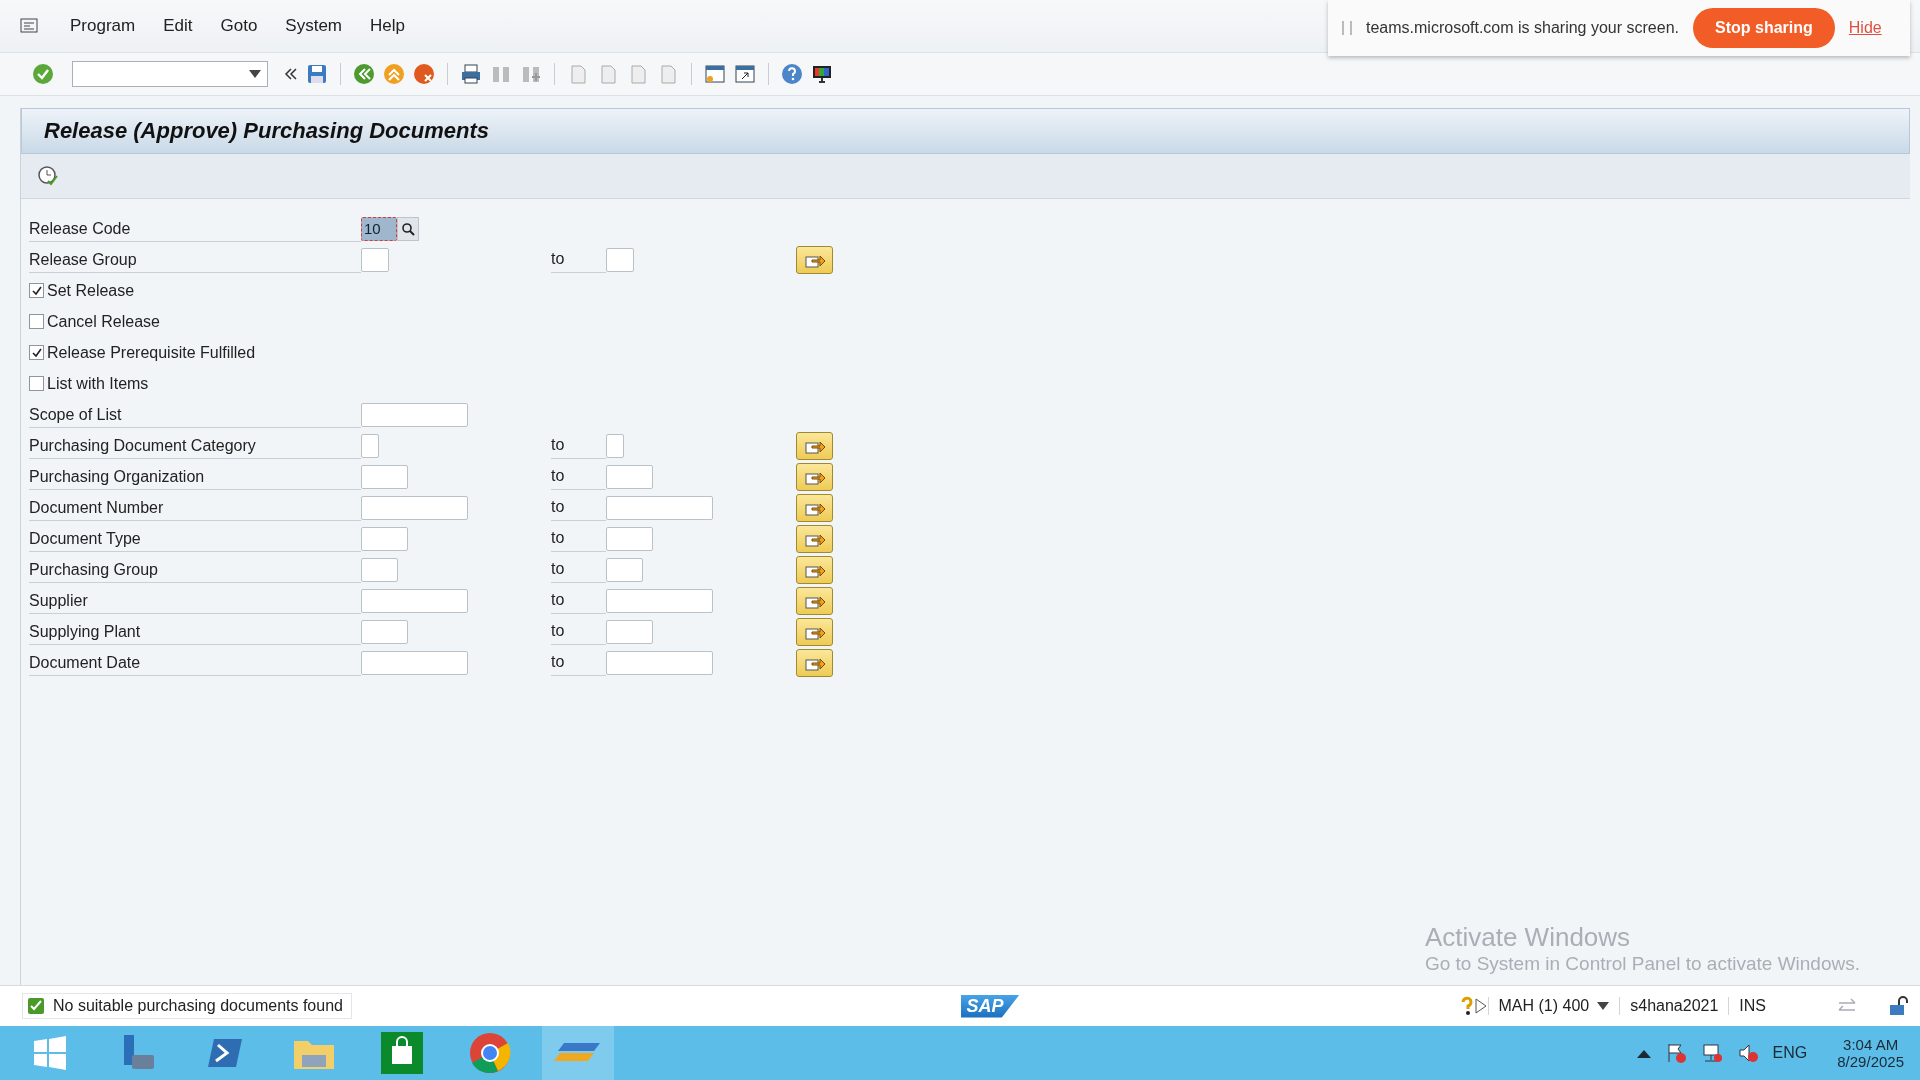  What do you see at coordinates (1674, 1006) in the screenshot?
I see `server-name: s4hana2021` at bounding box center [1674, 1006].